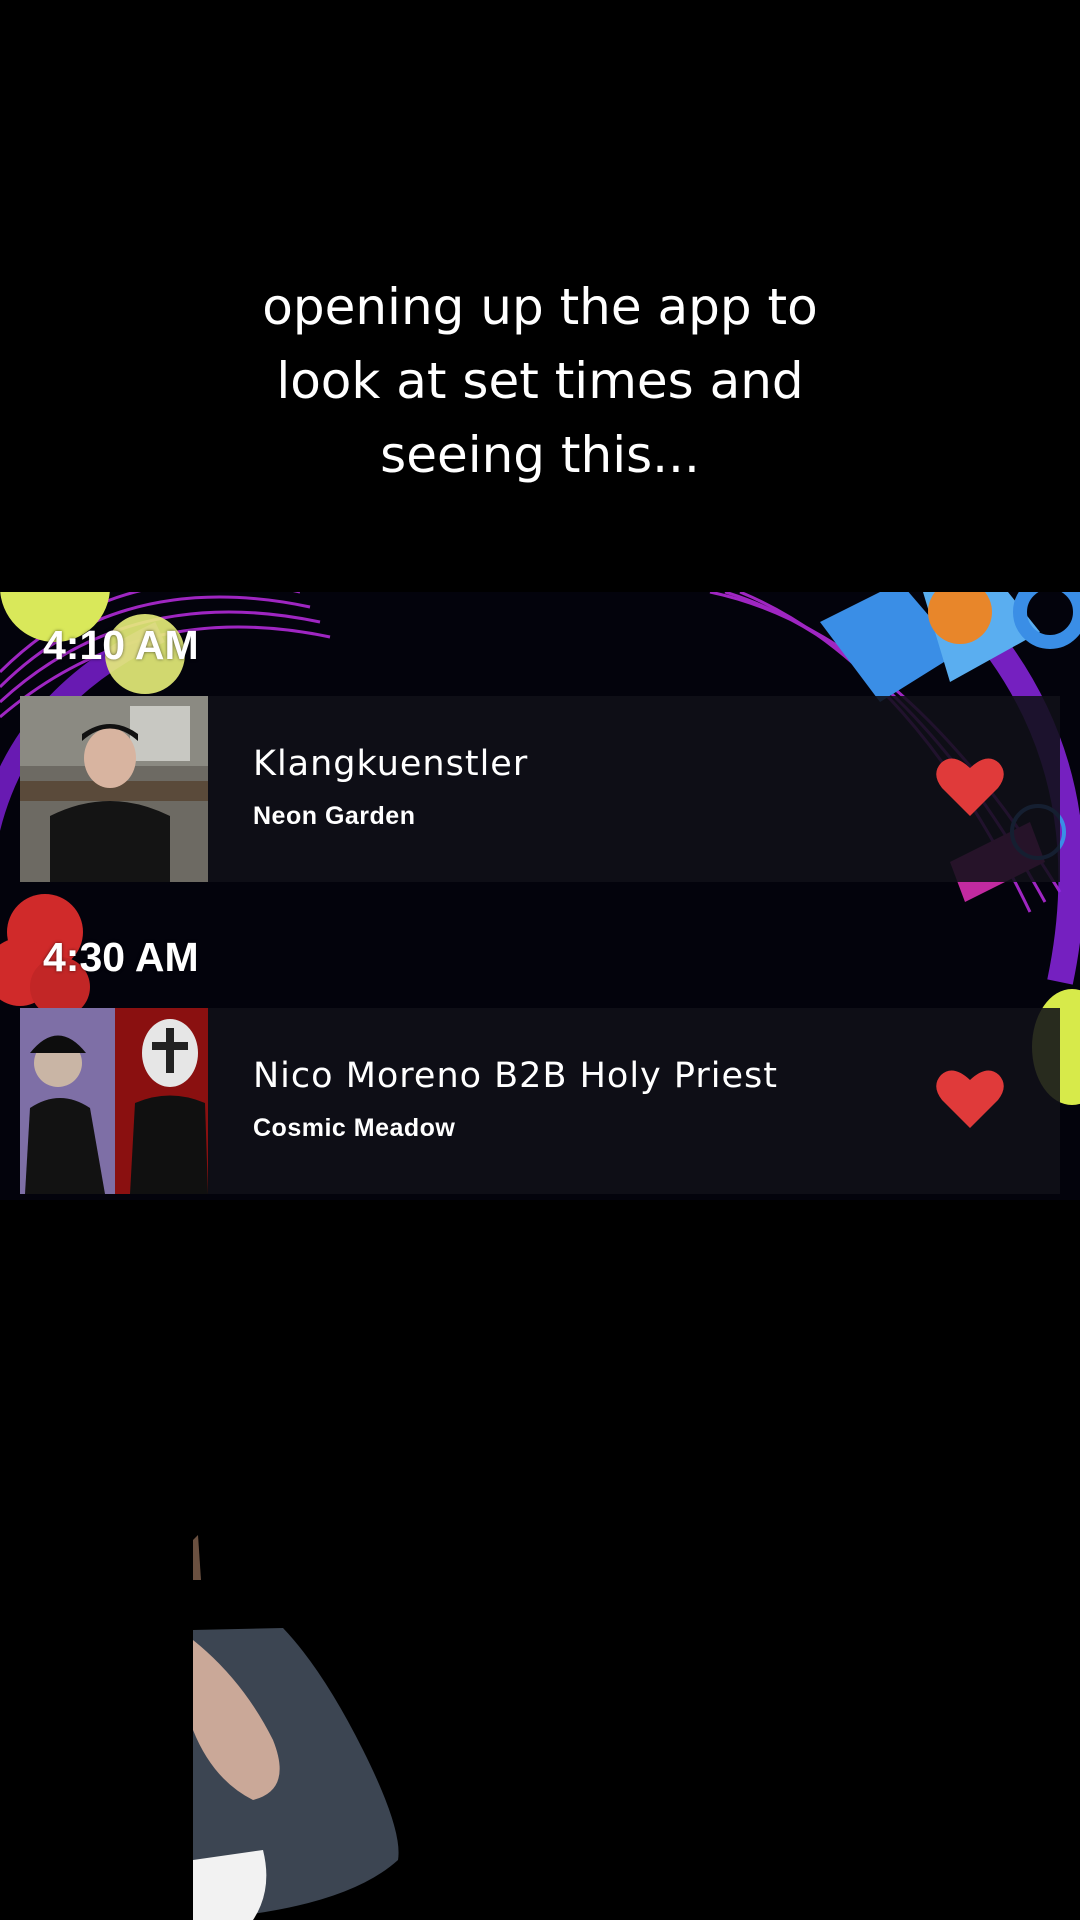 The width and height of the screenshot is (1080, 1920). Describe the element at coordinates (296, 1727) in the screenshot. I see `creator-cutout` at that location.